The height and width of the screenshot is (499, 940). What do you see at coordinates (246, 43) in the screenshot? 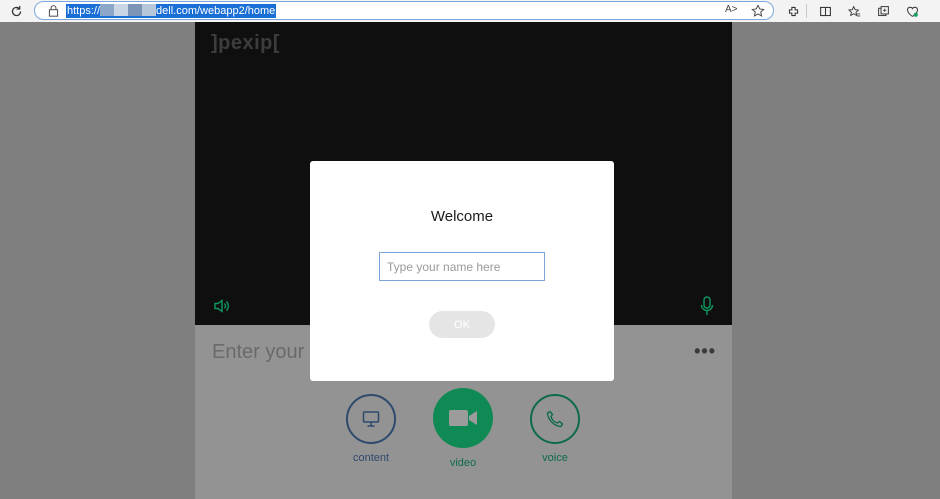
I see `pexip-logo: ]pexip[` at bounding box center [246, 43].